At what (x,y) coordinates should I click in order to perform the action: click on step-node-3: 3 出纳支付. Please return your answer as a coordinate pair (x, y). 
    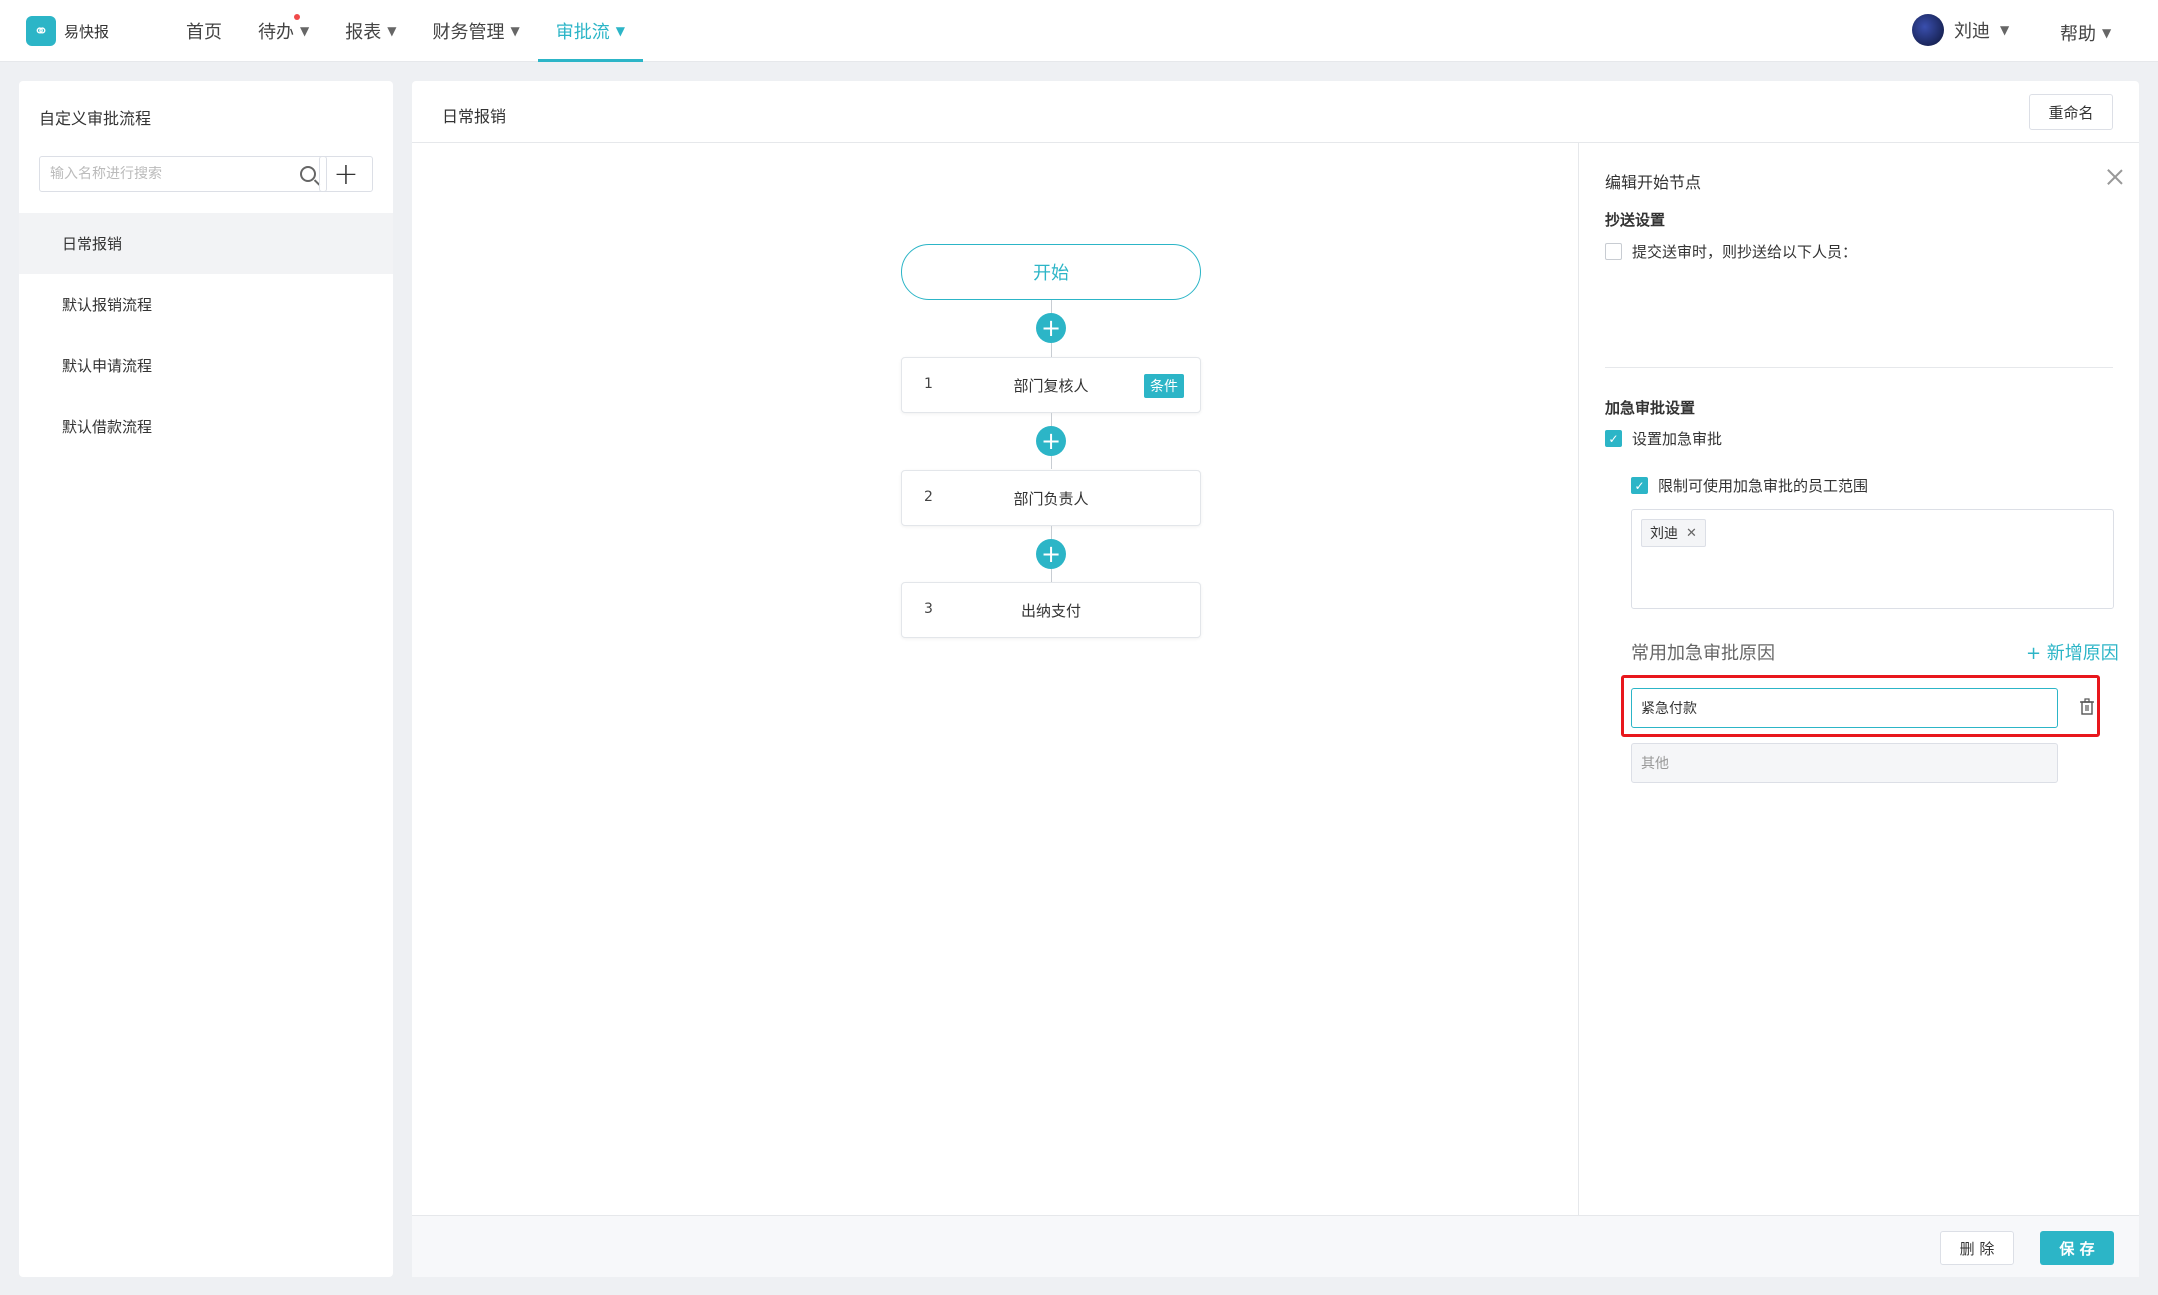
    Looking at the image, I should click on (1051, 610).